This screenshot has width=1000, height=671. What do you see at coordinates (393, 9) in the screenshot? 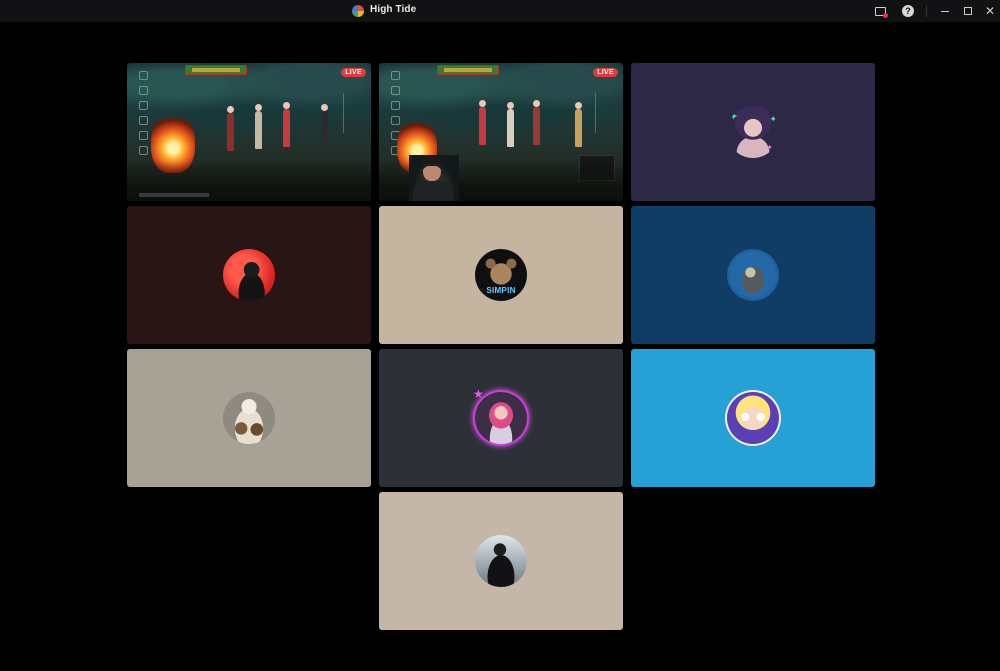
I see `window-title: High Tide` at bounding box center [393, 9].